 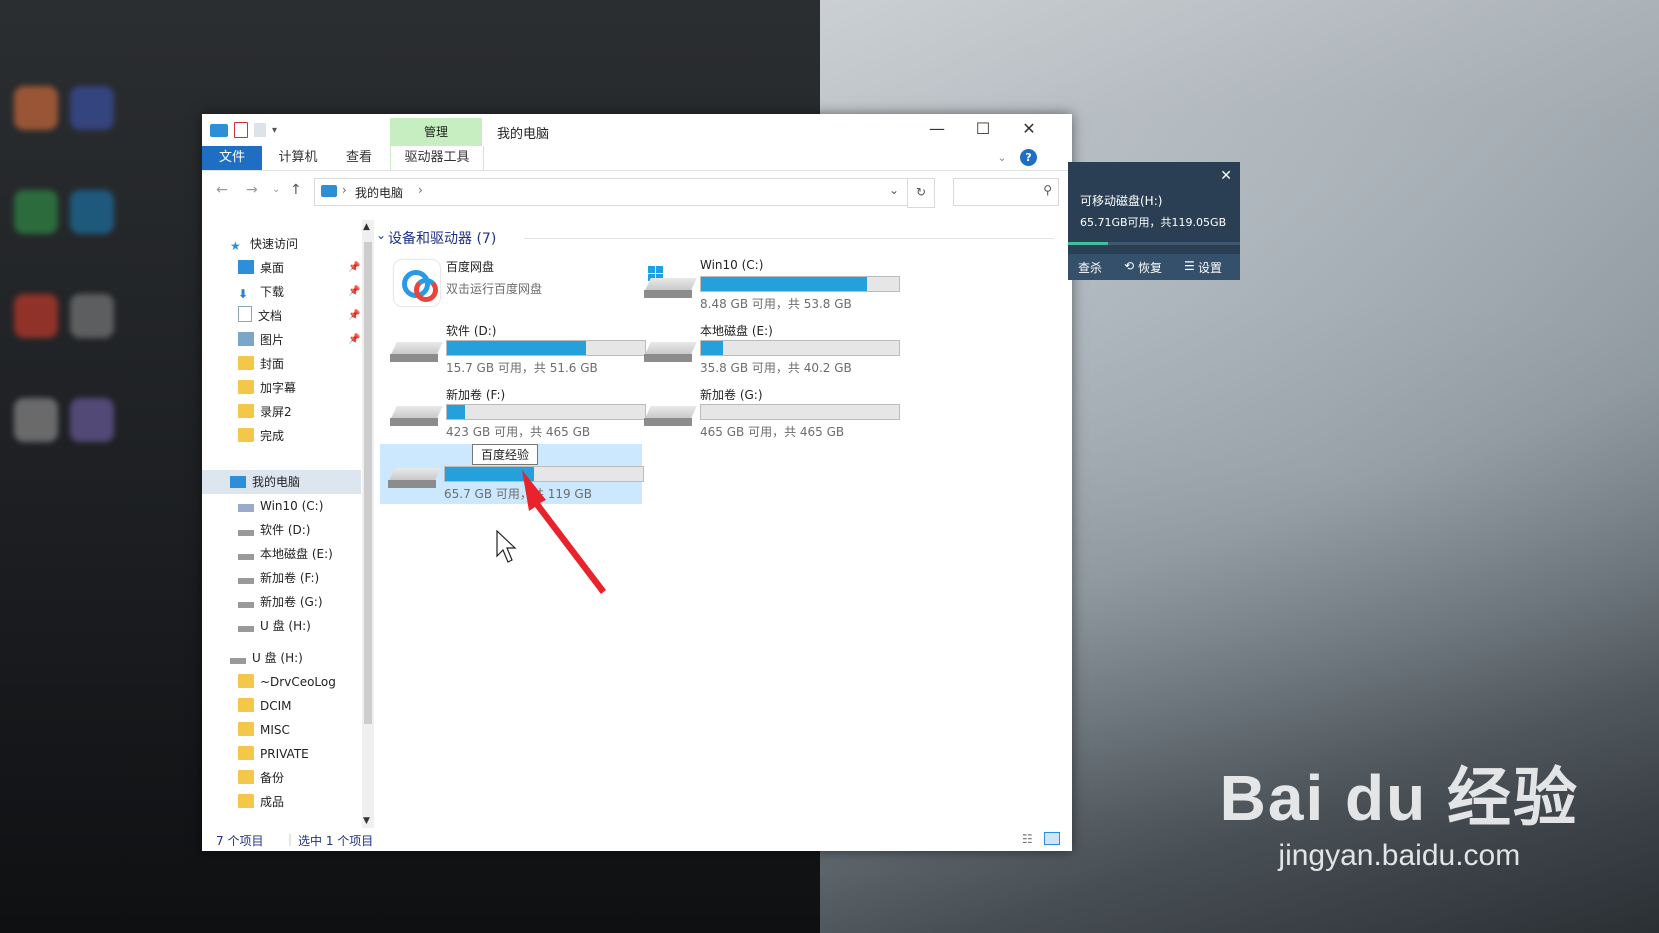 What do you see at coordinates (1399, 855) in the screenshot?
I see `watermark-url: jingyan.baidu.com` at bounding box center [1399, 855].